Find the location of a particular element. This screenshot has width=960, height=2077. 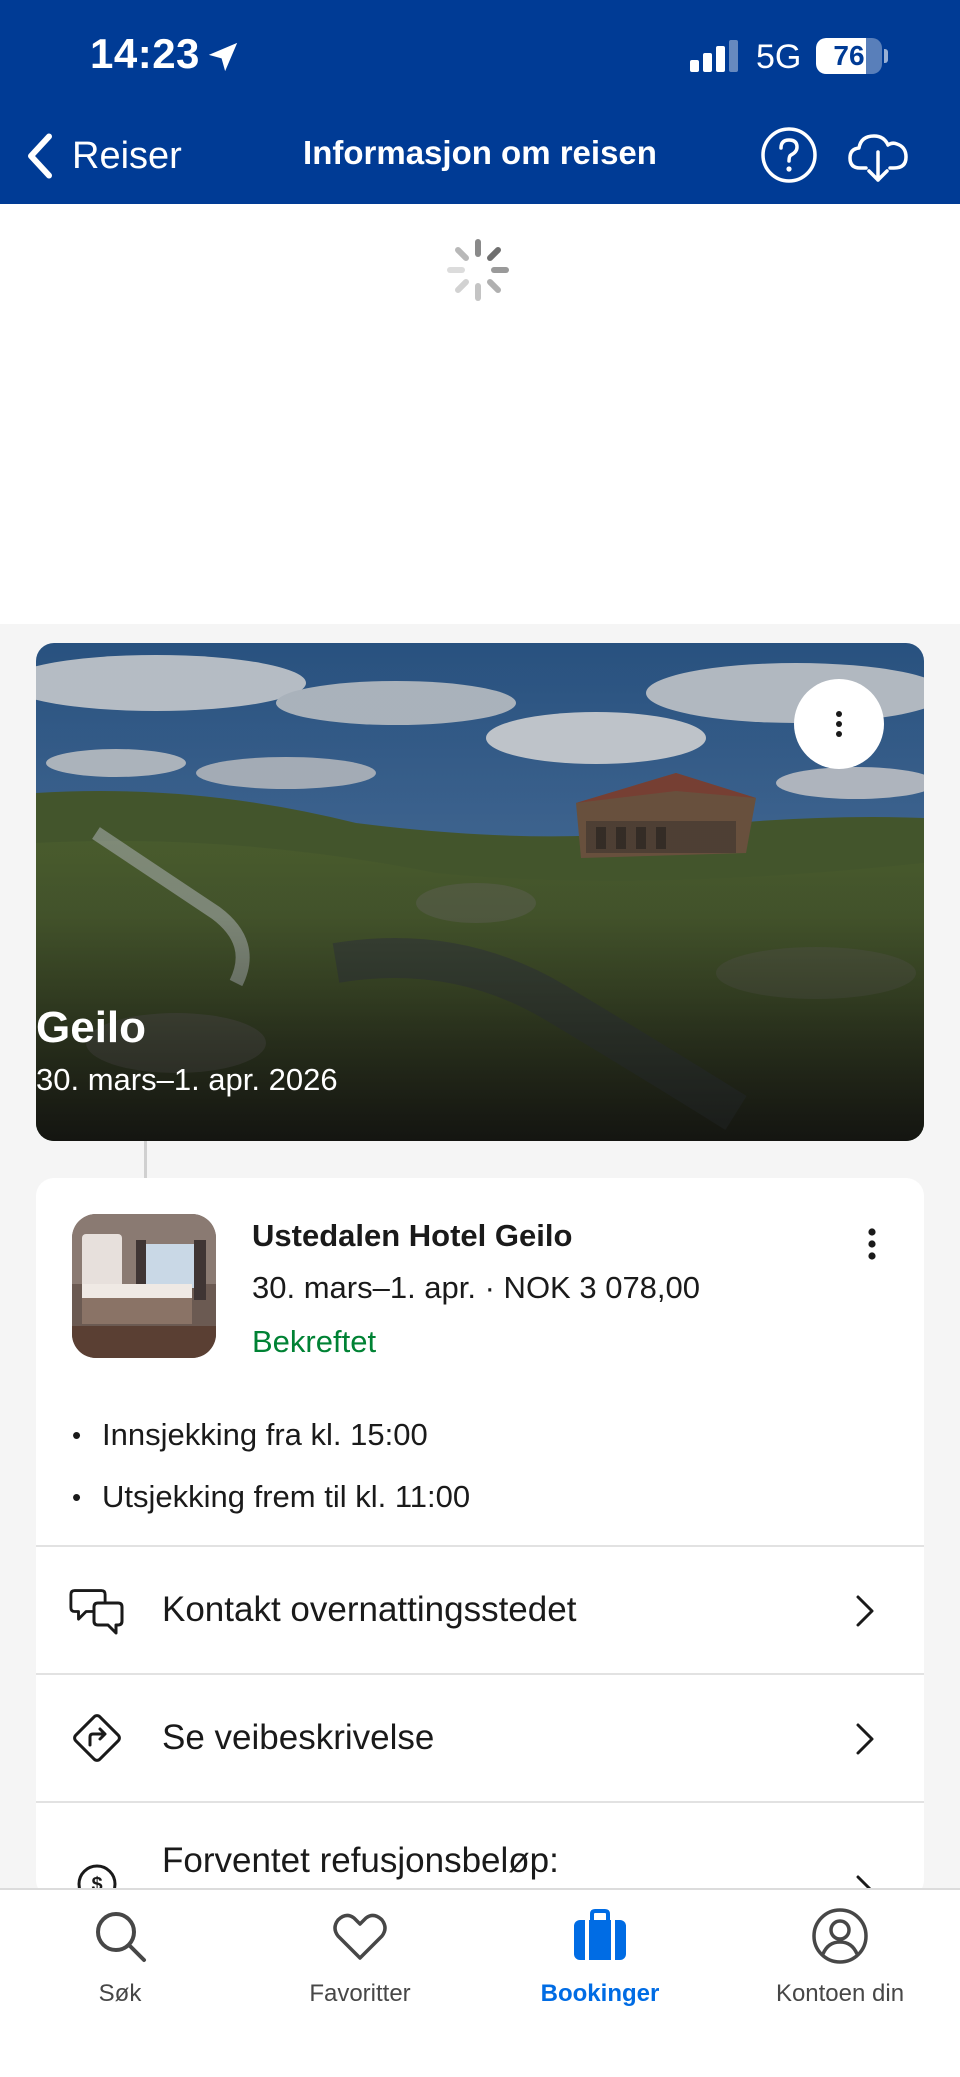

booking-more-button is located at coordinates (872, 1244).